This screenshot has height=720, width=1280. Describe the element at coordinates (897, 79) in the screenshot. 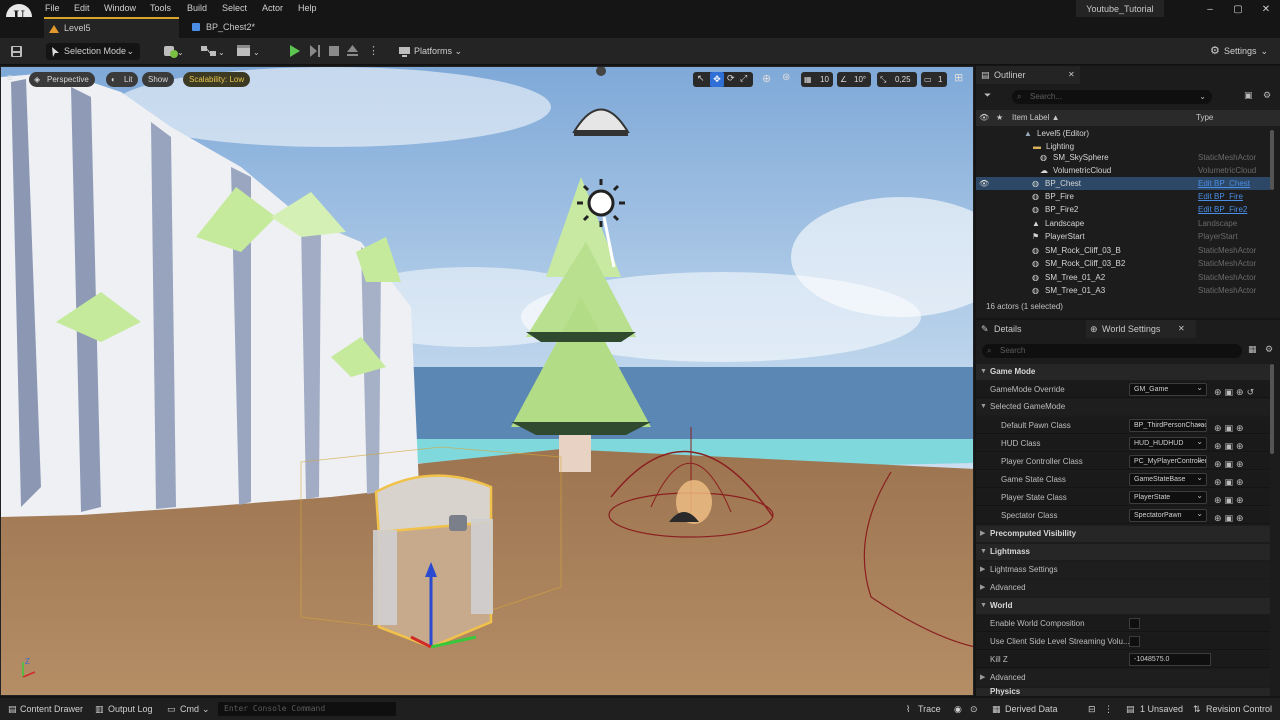

I see `scale-snap-button: ⤡ 0,25` at that location.